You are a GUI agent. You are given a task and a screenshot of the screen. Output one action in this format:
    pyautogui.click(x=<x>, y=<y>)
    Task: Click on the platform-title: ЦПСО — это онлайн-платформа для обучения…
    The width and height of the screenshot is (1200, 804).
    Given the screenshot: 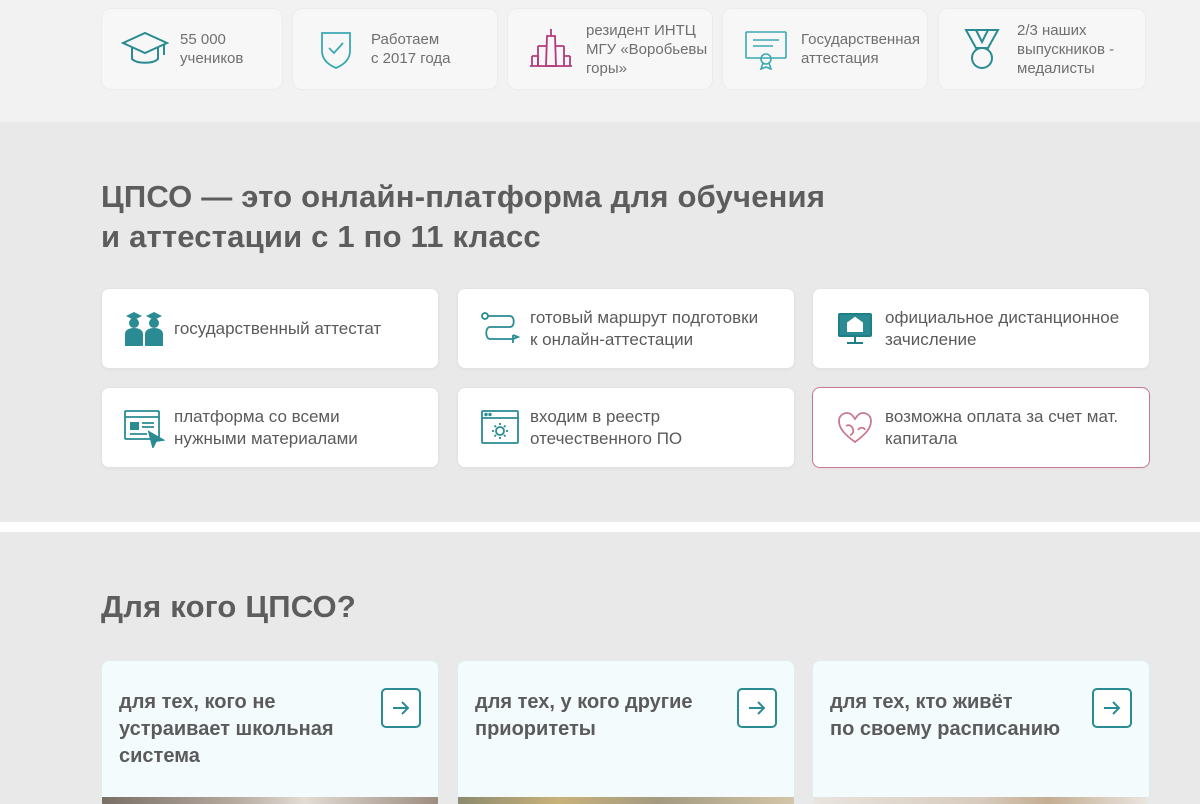 What is the action you would take?
    pyautogui.click(x=463, y=216)
    